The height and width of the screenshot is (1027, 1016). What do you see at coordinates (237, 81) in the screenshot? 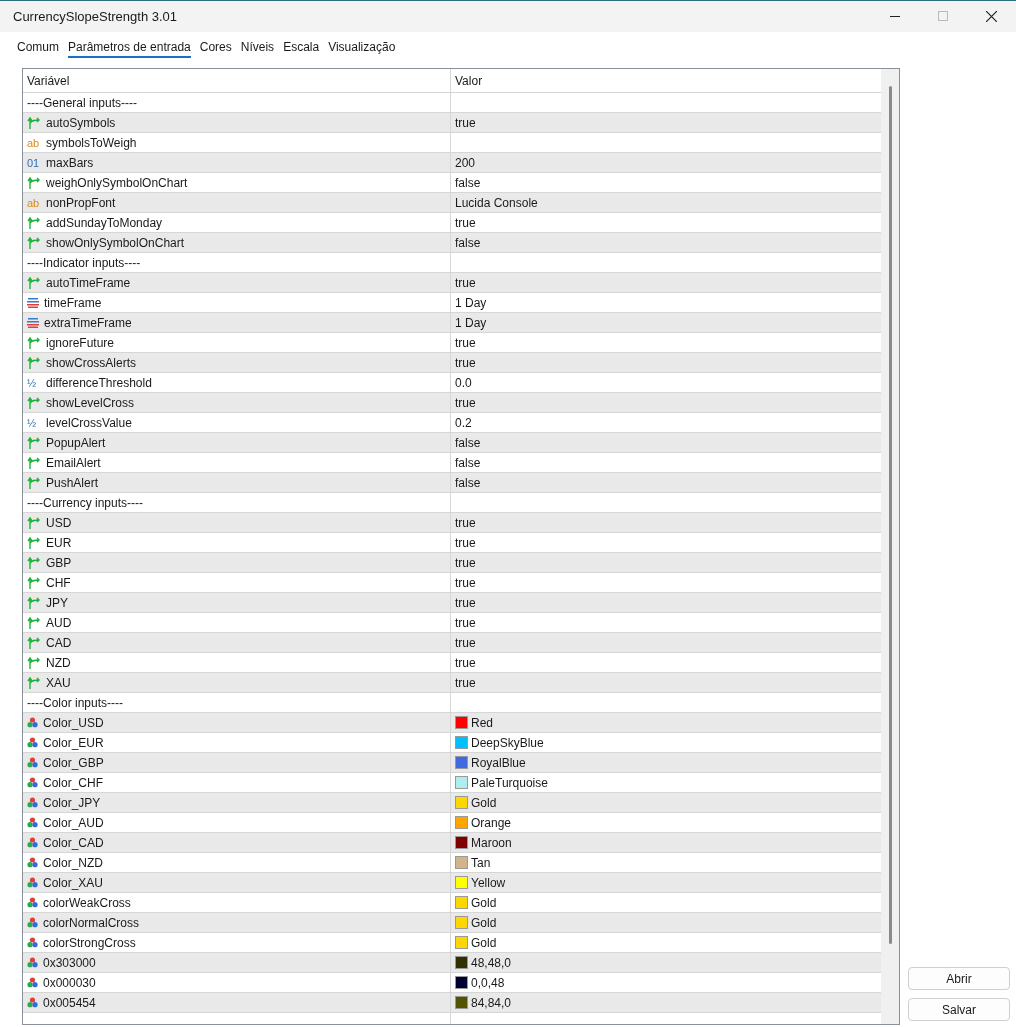
I see `column-header: Variável` at bounding box center [237, 81].